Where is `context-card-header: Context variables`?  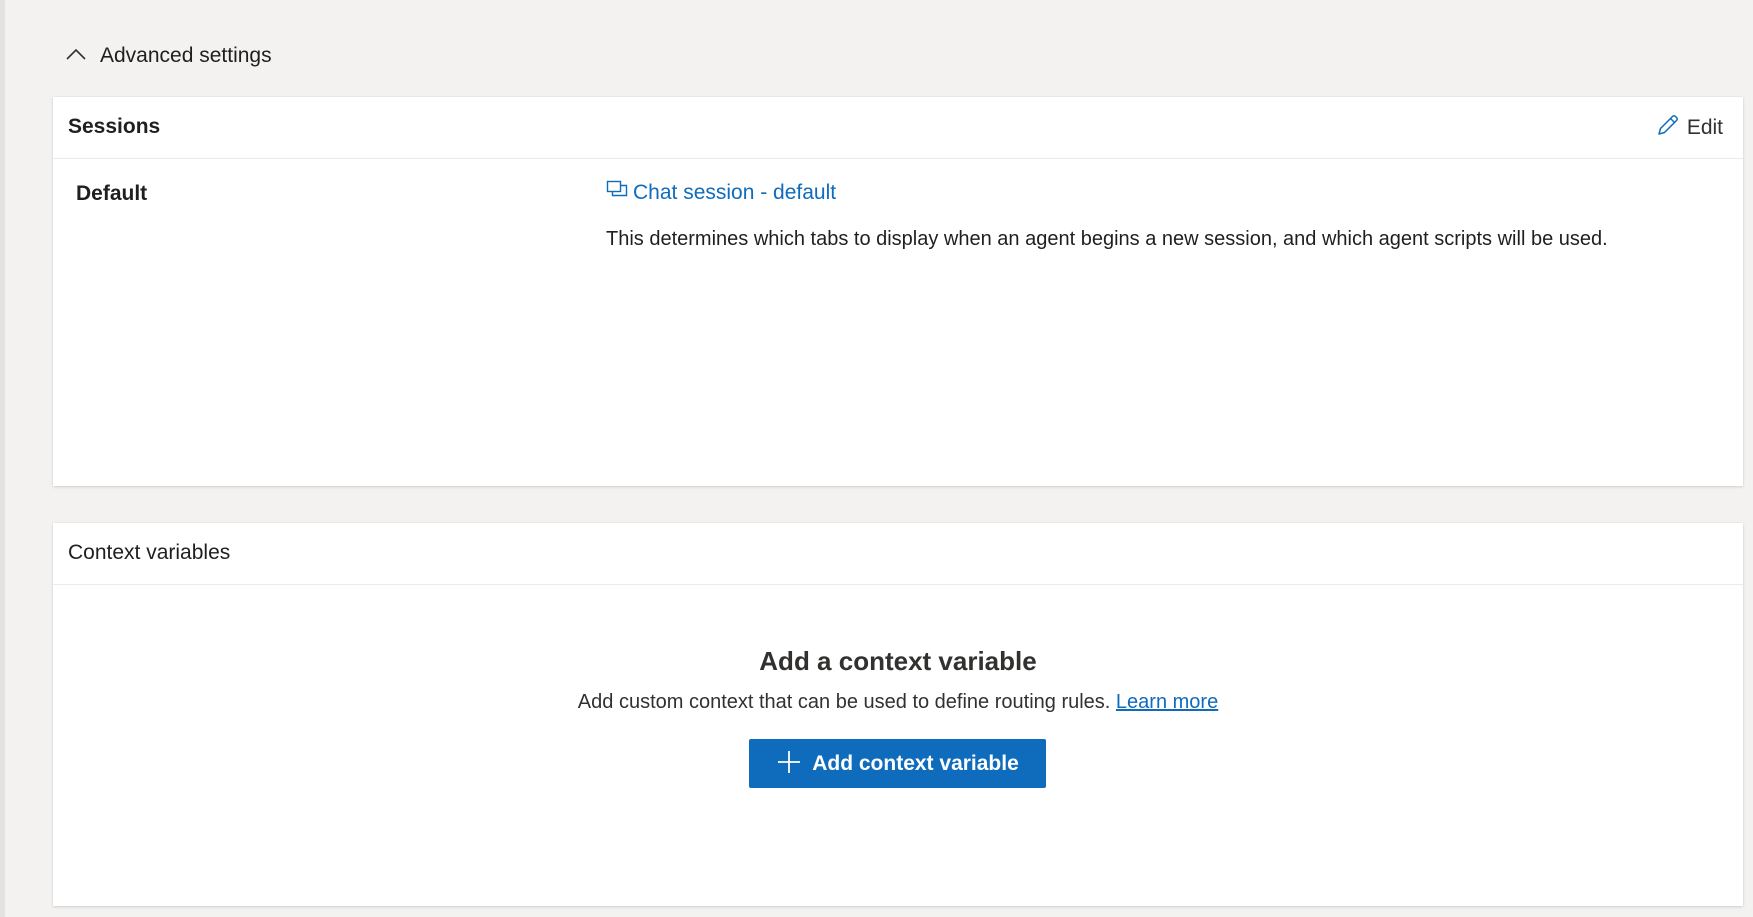
context-card-header: Context variables is located at coordinates (898, 554).